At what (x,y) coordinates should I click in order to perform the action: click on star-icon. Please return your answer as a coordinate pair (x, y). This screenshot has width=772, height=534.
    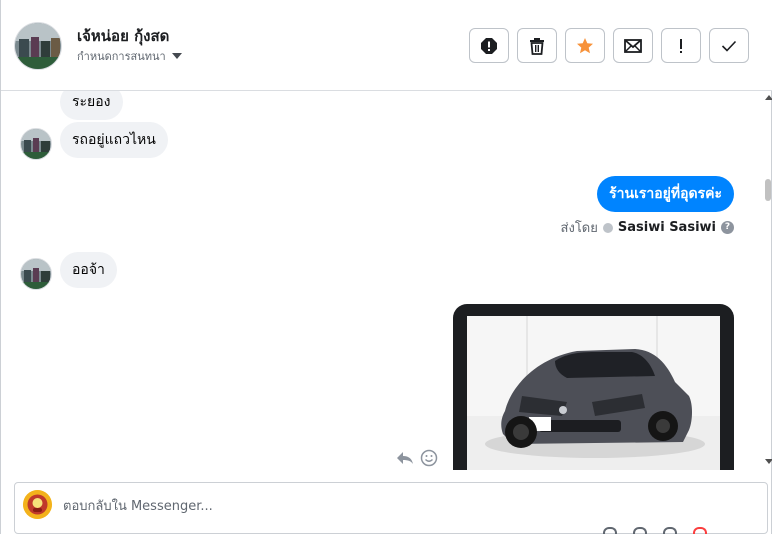
    Looking at the image, I should click on (585, 45).